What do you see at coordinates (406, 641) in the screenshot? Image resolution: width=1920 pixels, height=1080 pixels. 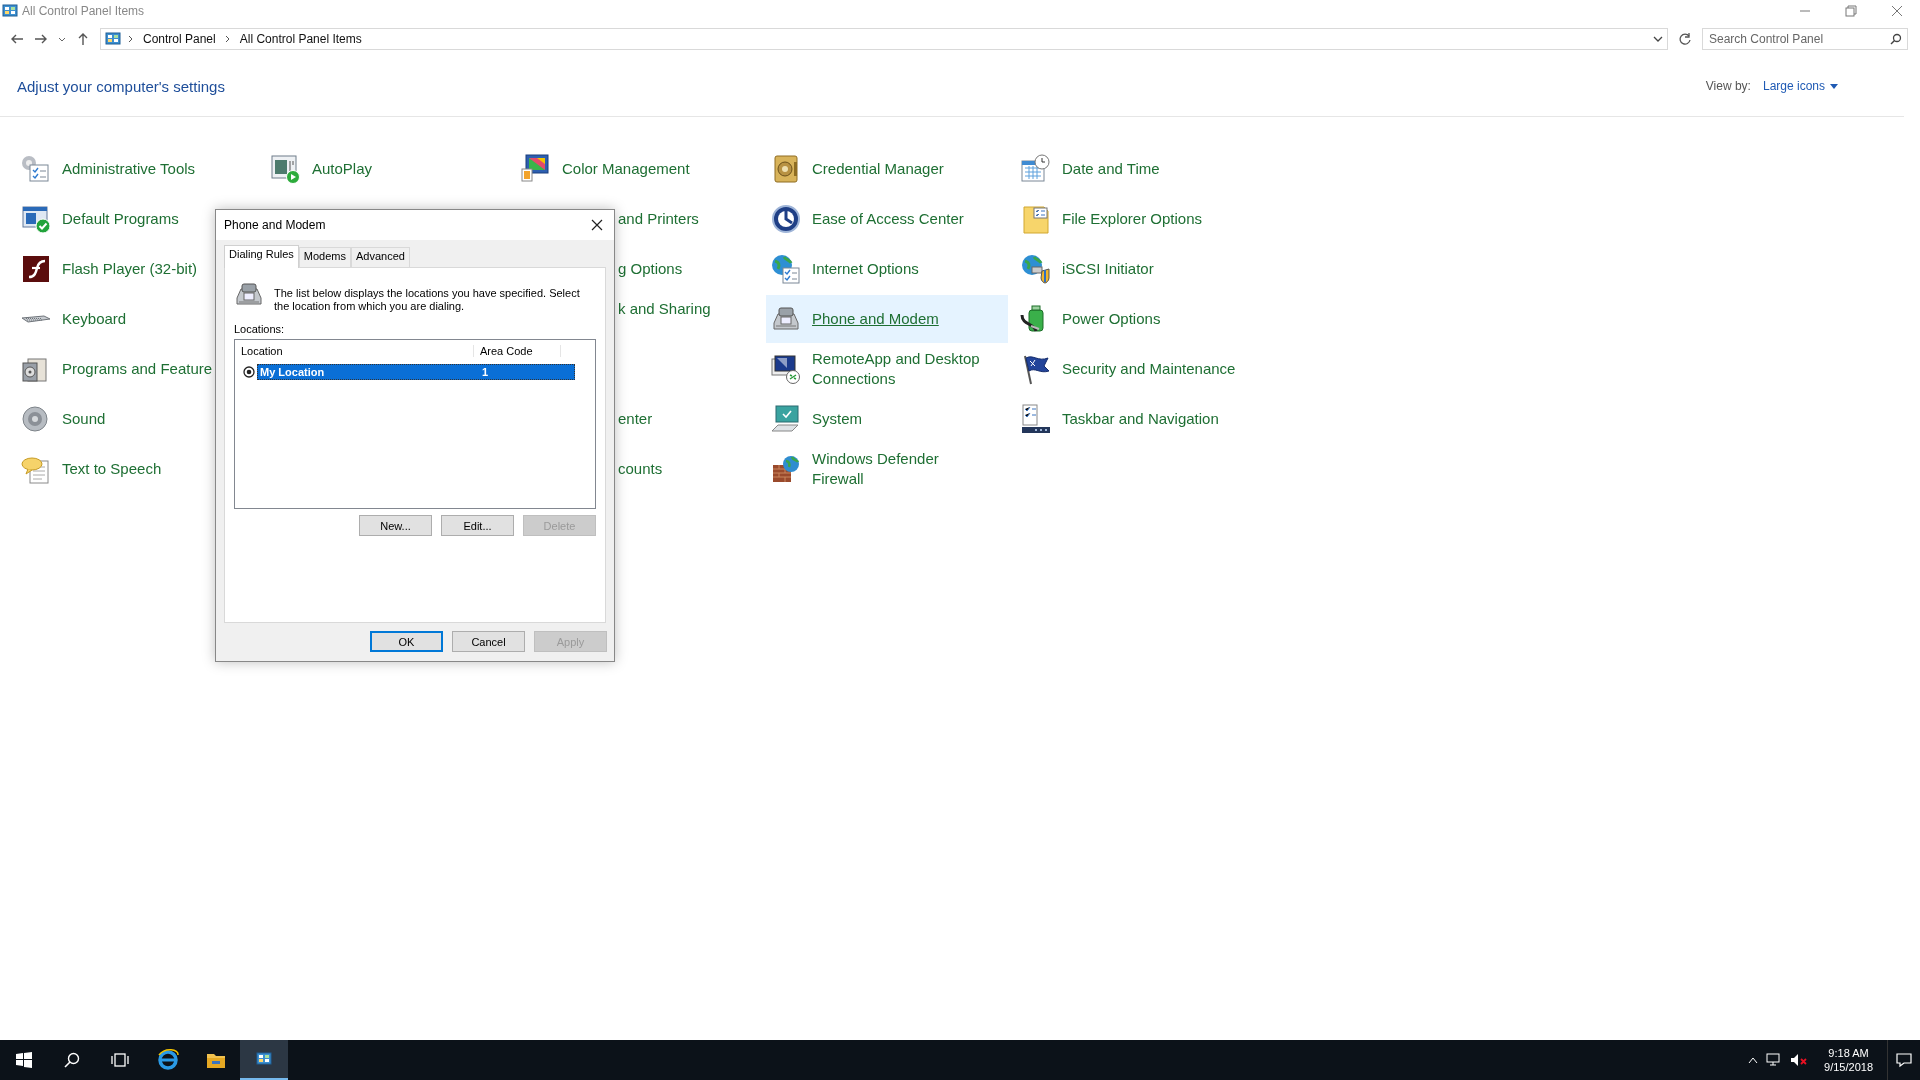 I see `dialog-button: OK` at bounding box center [406, 641].